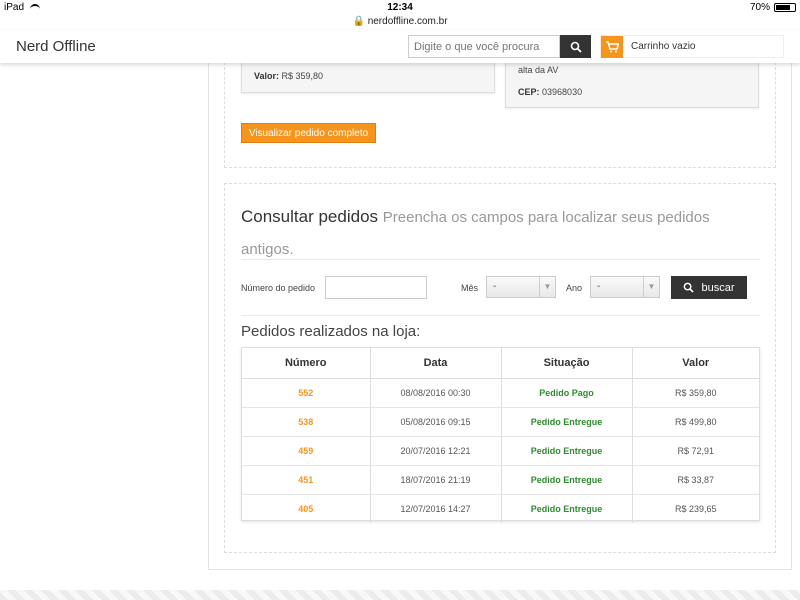 This screenshot has height=600, width=800. I want to click on order-date: 20/07/2016 12:21, so click(436, 451).